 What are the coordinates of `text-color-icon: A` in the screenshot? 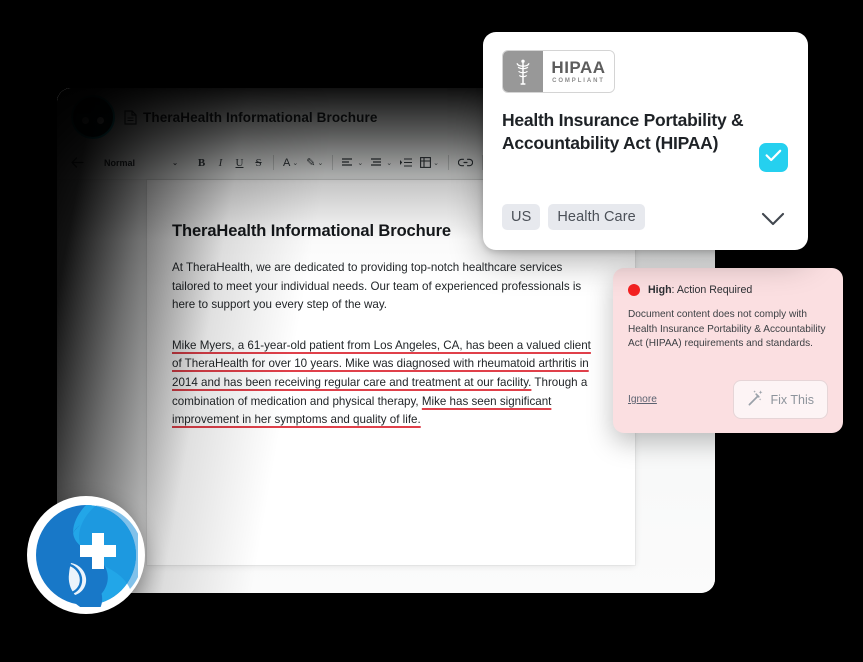 It's located at (287, 162).